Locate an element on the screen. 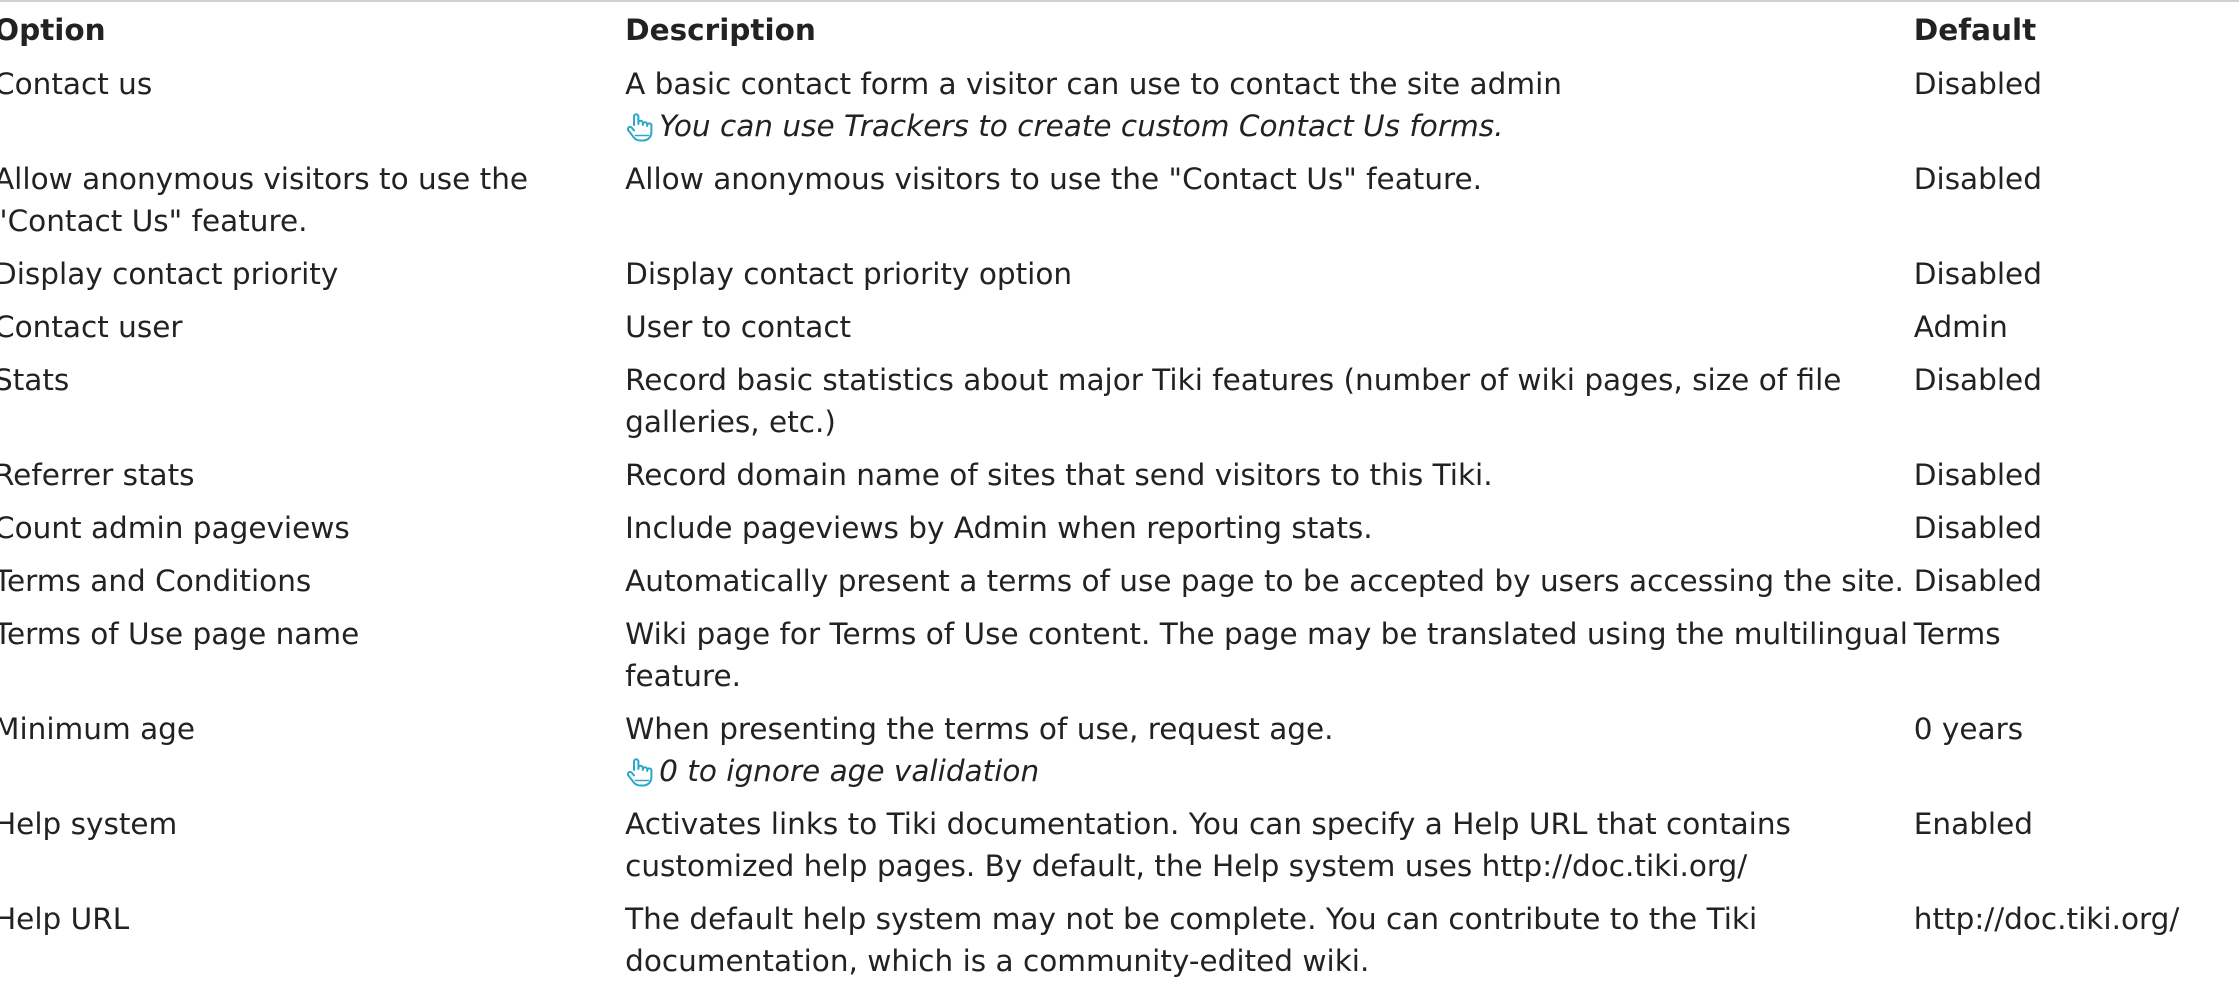 The image size is (2239, 993). top-divider is located at coordinates (1119, 1).